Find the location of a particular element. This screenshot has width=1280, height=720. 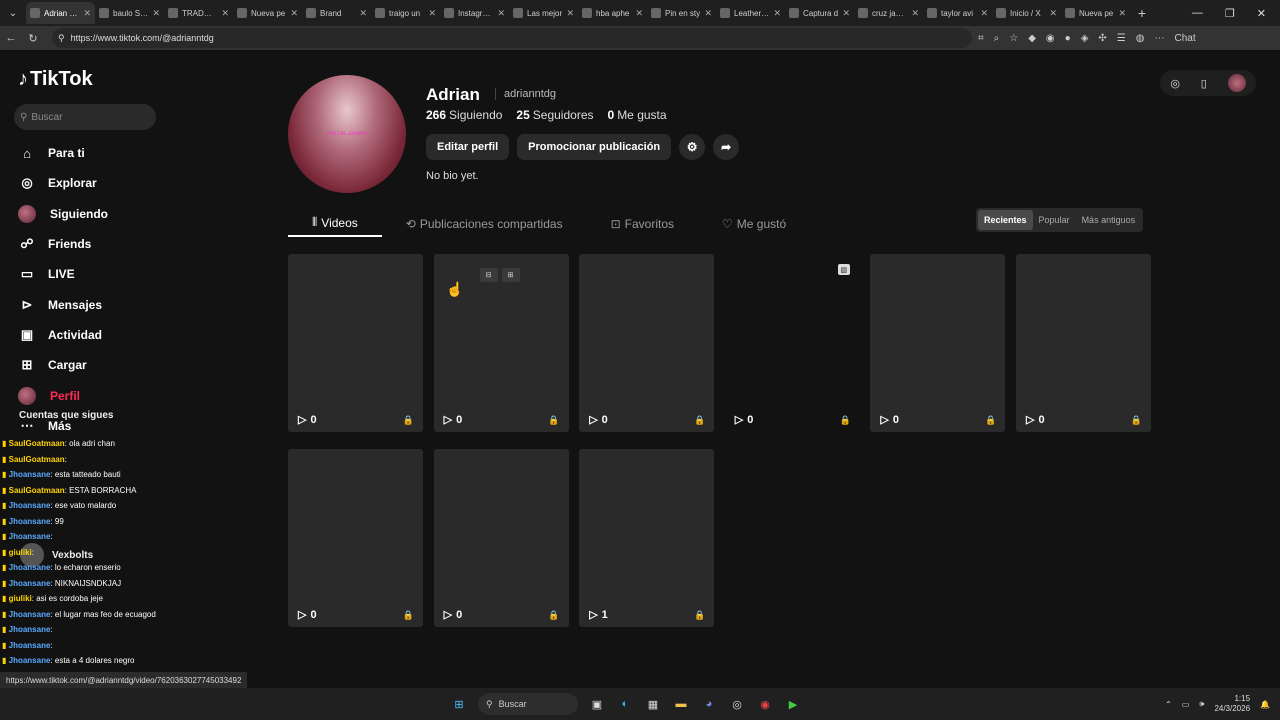

discord-icon: ◕ is located at coordinates (709, 704).